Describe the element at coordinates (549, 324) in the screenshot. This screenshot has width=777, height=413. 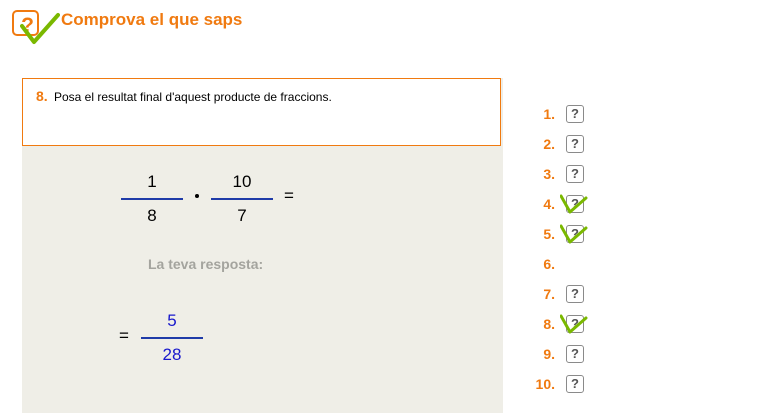
I see `question-link-label: 8.` at that location.